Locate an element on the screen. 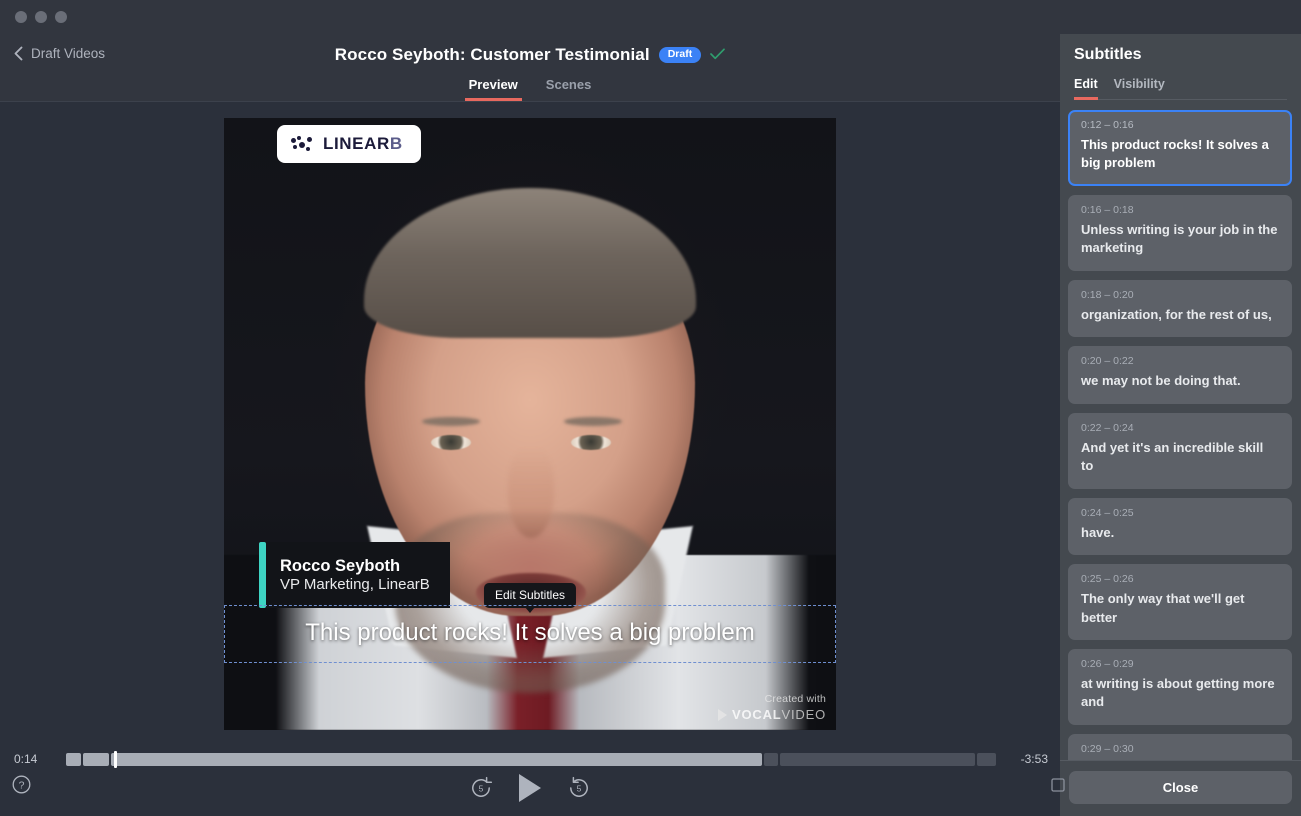 This screenshot has width=1301, height=816. linearb-logo-icon is located at coordinates (302, 144).